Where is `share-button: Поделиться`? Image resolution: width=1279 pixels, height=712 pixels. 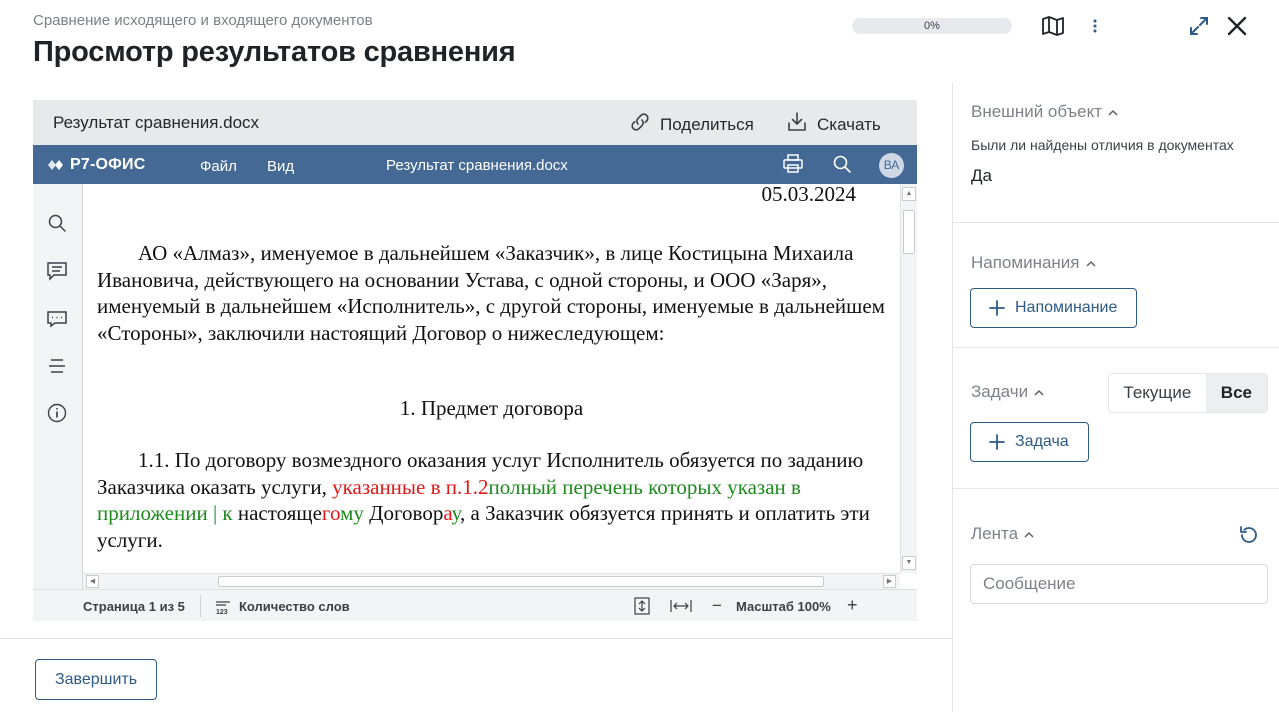
share-button: Поделиться is located at coordinates (691, 124).